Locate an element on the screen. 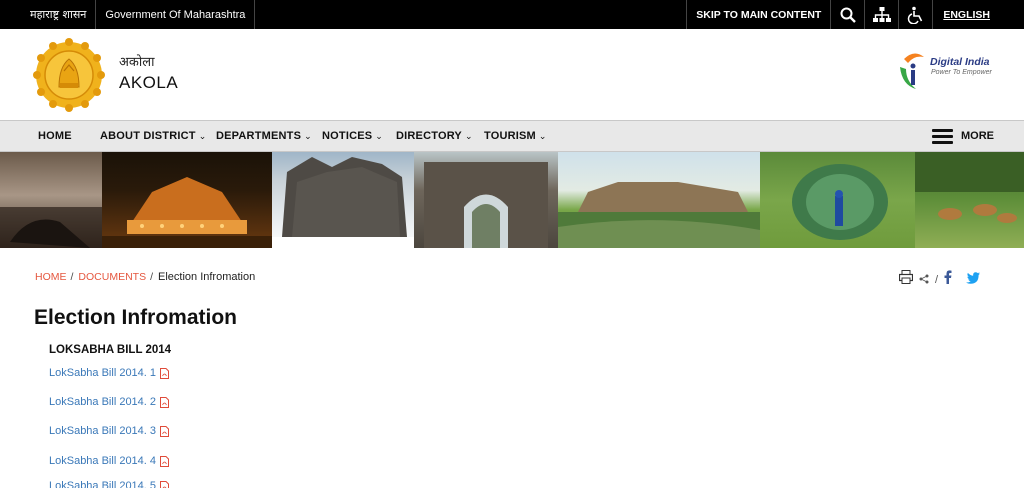  facebook-icon is located at coordinates (948, 279).